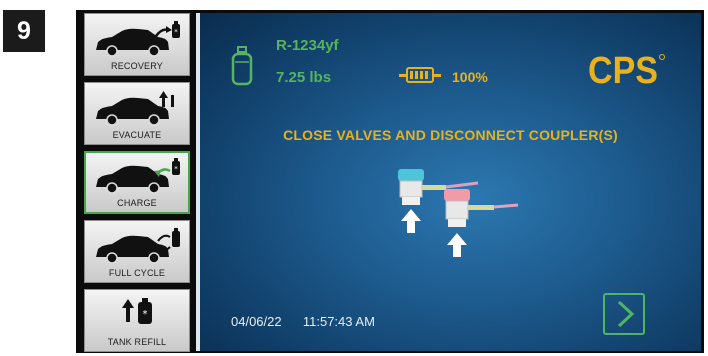 The height and width of the screenshot is (356, 708). Describe the element at coordinates (24, 31) in the screenshot. I see `step-number-badge: 9` at that location.